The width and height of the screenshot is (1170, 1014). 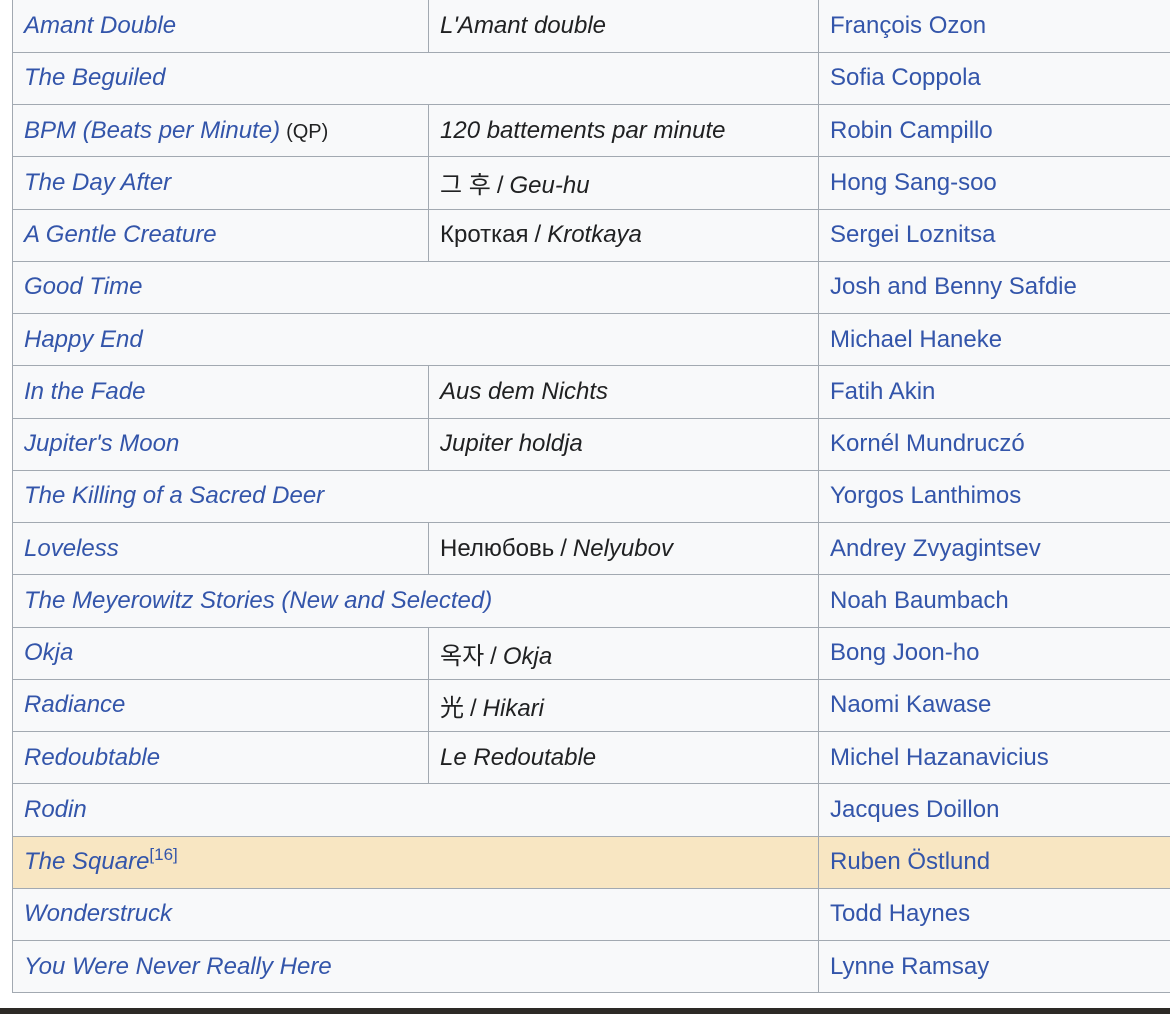 What do you see at coordinates (415, 810) in the screenshot?
I see `film-title-cell: Rodin` at bounding box center [415, 810].